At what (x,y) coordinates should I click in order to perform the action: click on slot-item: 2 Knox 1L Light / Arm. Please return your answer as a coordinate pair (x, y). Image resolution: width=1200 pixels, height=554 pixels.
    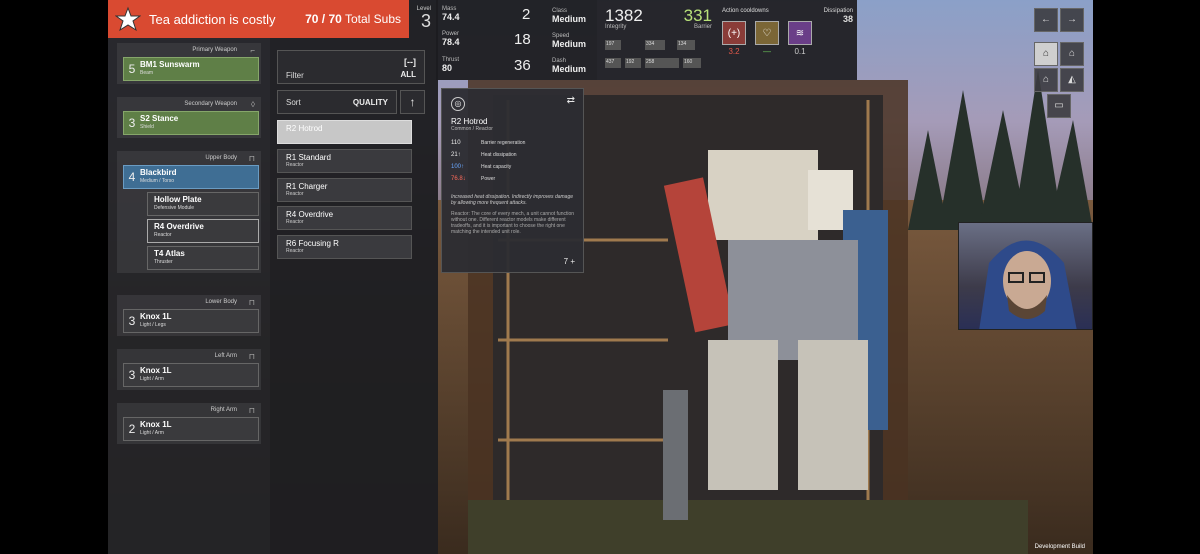
    Looking at the image, I should click on (191, 429).